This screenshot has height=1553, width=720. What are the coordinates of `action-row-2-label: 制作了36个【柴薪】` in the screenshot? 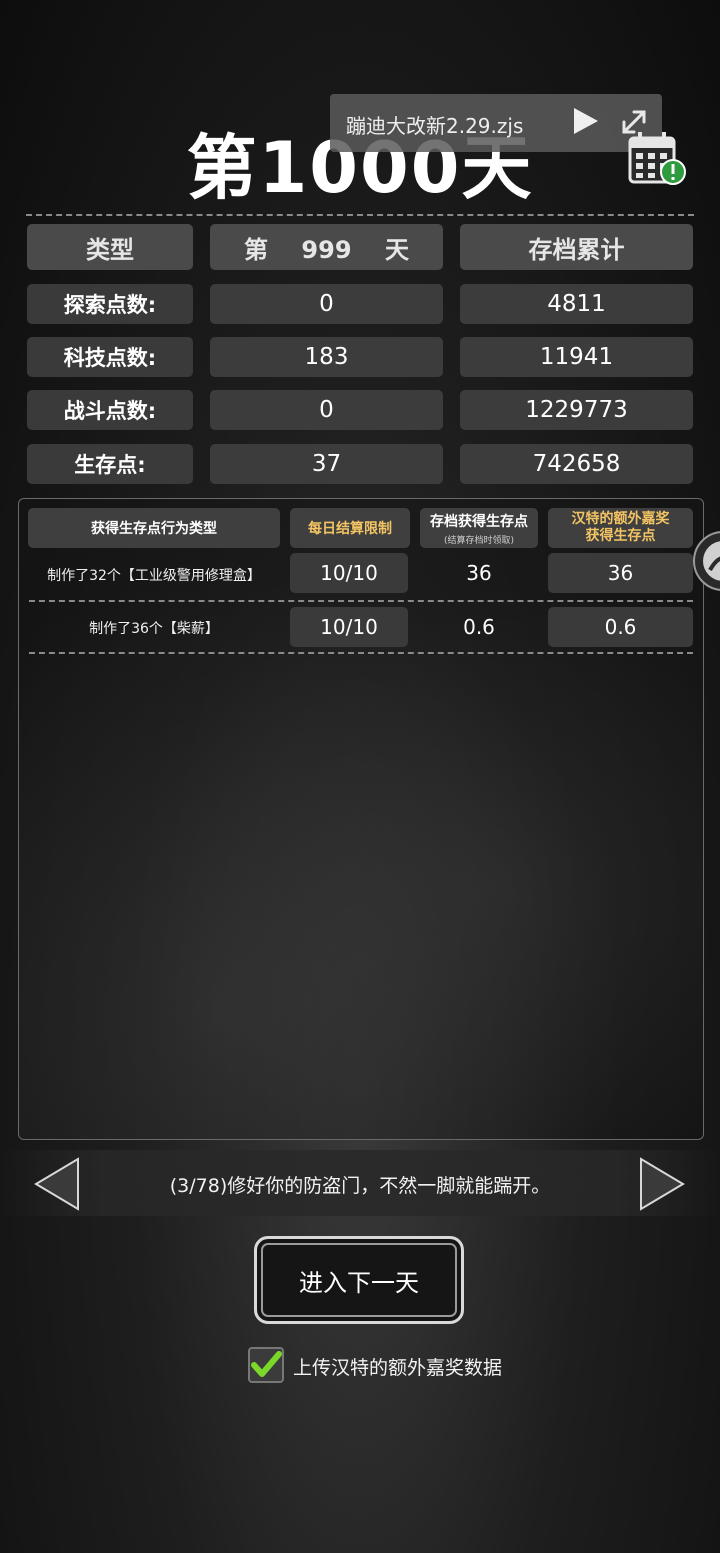 It's located at (154, 629).